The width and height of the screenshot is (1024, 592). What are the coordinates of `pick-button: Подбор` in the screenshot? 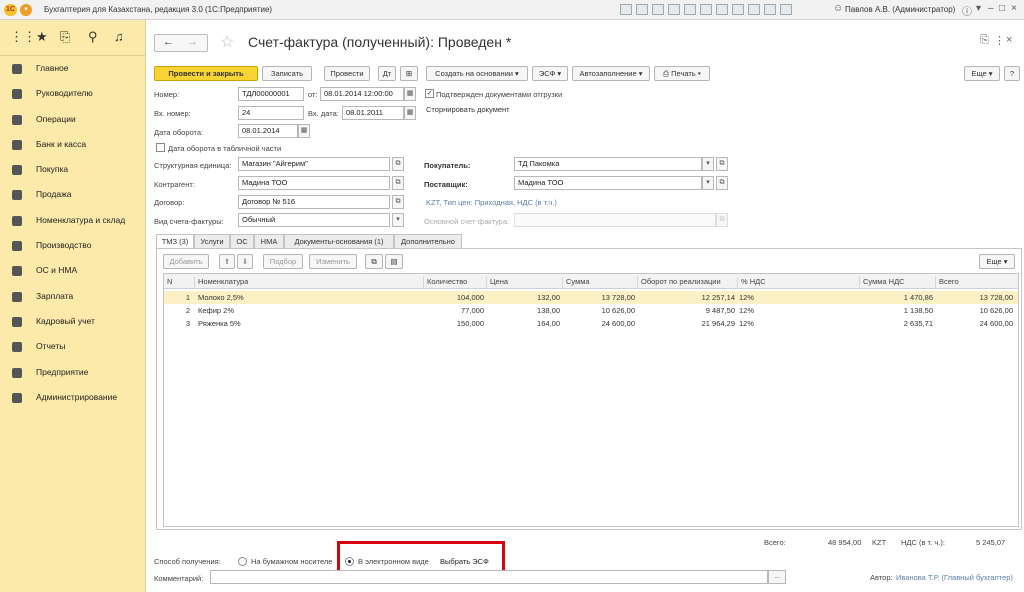 It's located at (283, 261).